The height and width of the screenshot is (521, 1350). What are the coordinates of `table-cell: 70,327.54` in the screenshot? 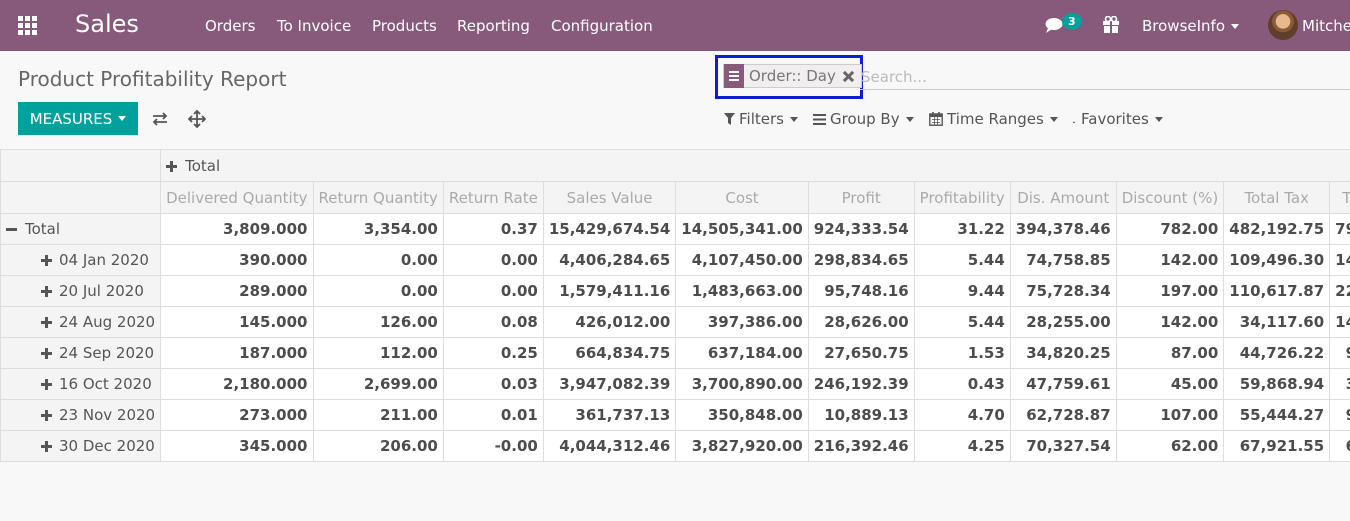 It's located at (1063, 446).